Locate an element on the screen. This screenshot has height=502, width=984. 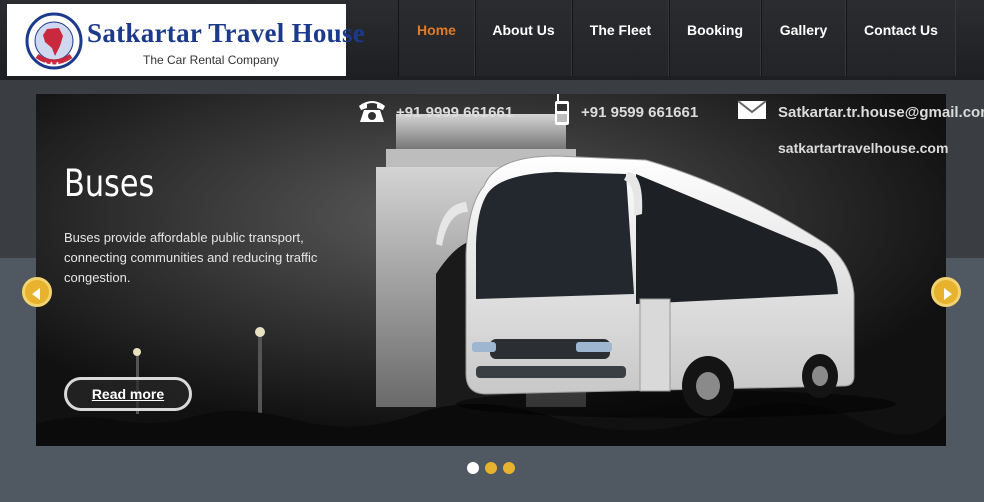
phone-primary: +91 9999 661661 is located at coordinates (454, 112).